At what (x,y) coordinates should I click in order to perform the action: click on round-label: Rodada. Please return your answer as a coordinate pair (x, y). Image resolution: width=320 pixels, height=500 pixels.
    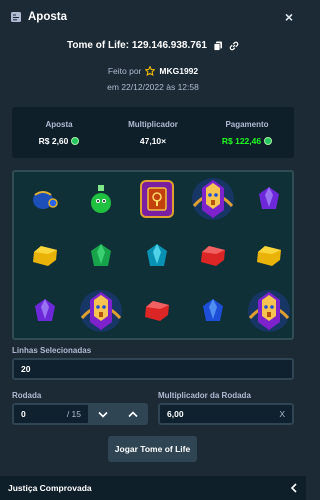
    Looking at the image, I should click on (27, 395).